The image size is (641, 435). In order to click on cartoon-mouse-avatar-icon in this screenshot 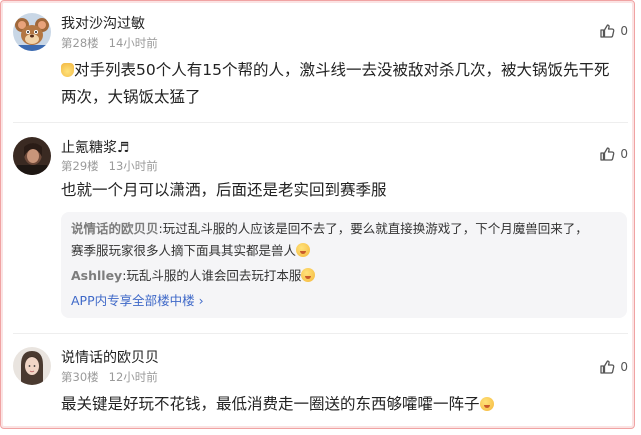, I will do `click(32, 32)`.